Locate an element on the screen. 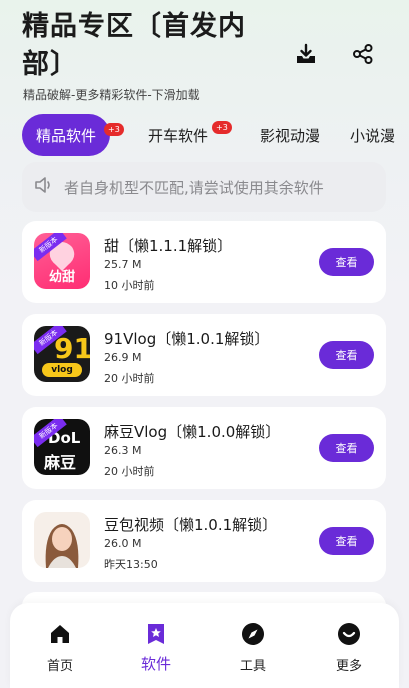  tab-label: 小说漫 is located at coordinates (373, 135).